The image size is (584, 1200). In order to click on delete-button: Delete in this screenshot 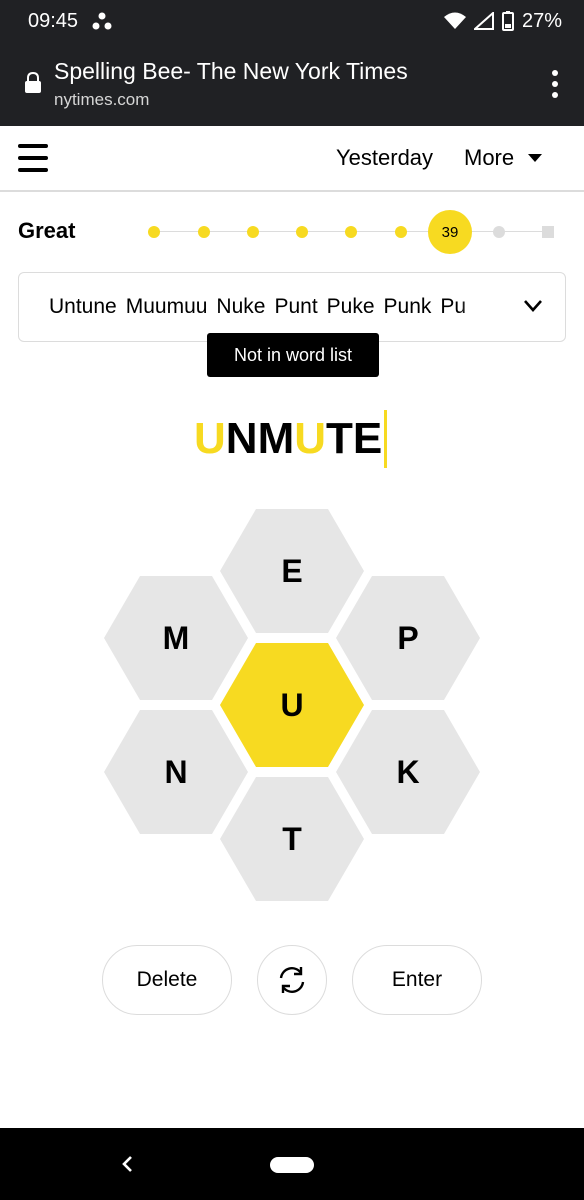, I will do `click(167, 980)`.